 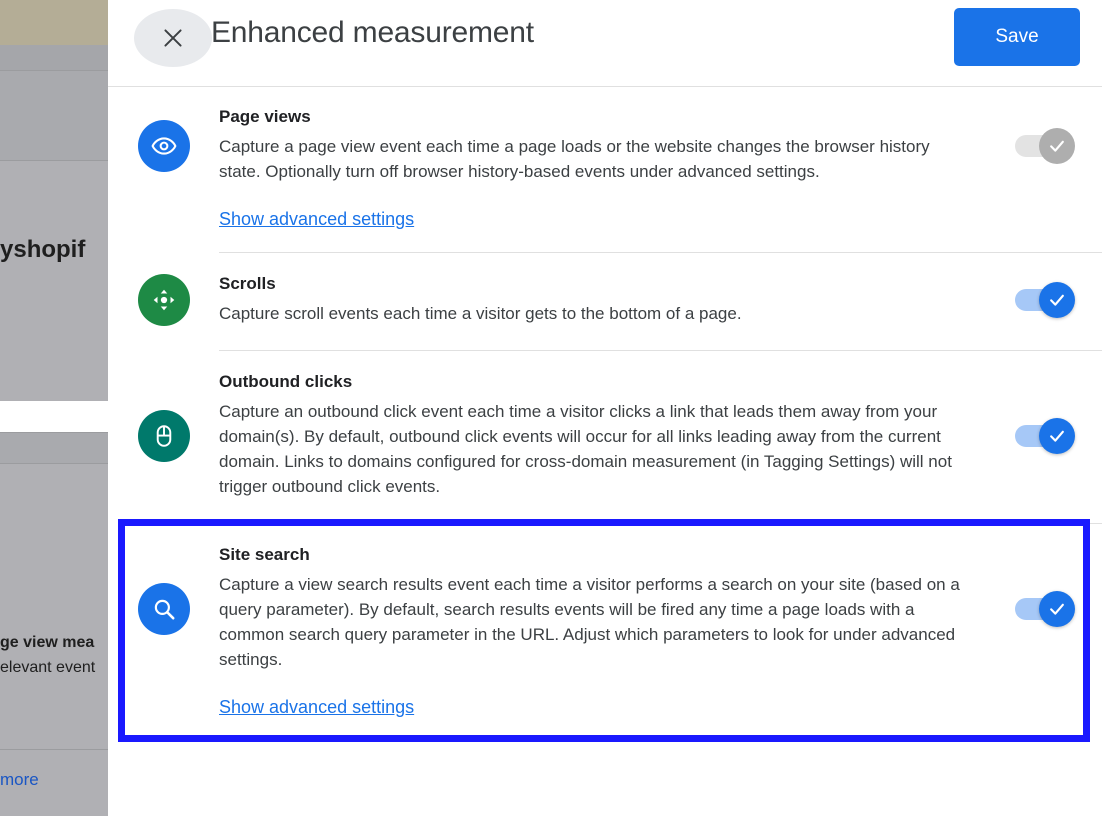 What do you see at coordinates (163, 608) in the screenshot?
I see `search-icon` at bounding box center [163, 608].